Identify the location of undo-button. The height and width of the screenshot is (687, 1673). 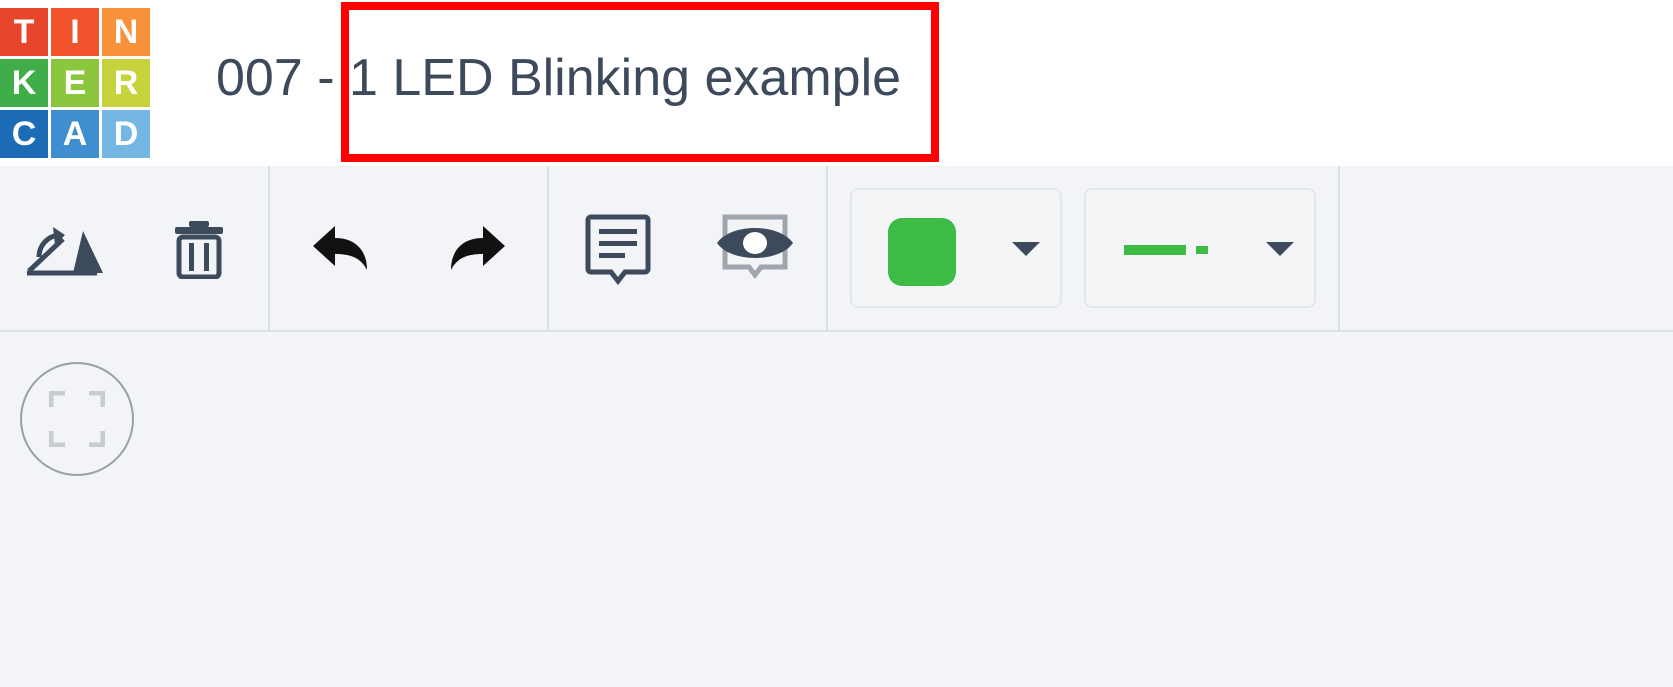
(341, 249).